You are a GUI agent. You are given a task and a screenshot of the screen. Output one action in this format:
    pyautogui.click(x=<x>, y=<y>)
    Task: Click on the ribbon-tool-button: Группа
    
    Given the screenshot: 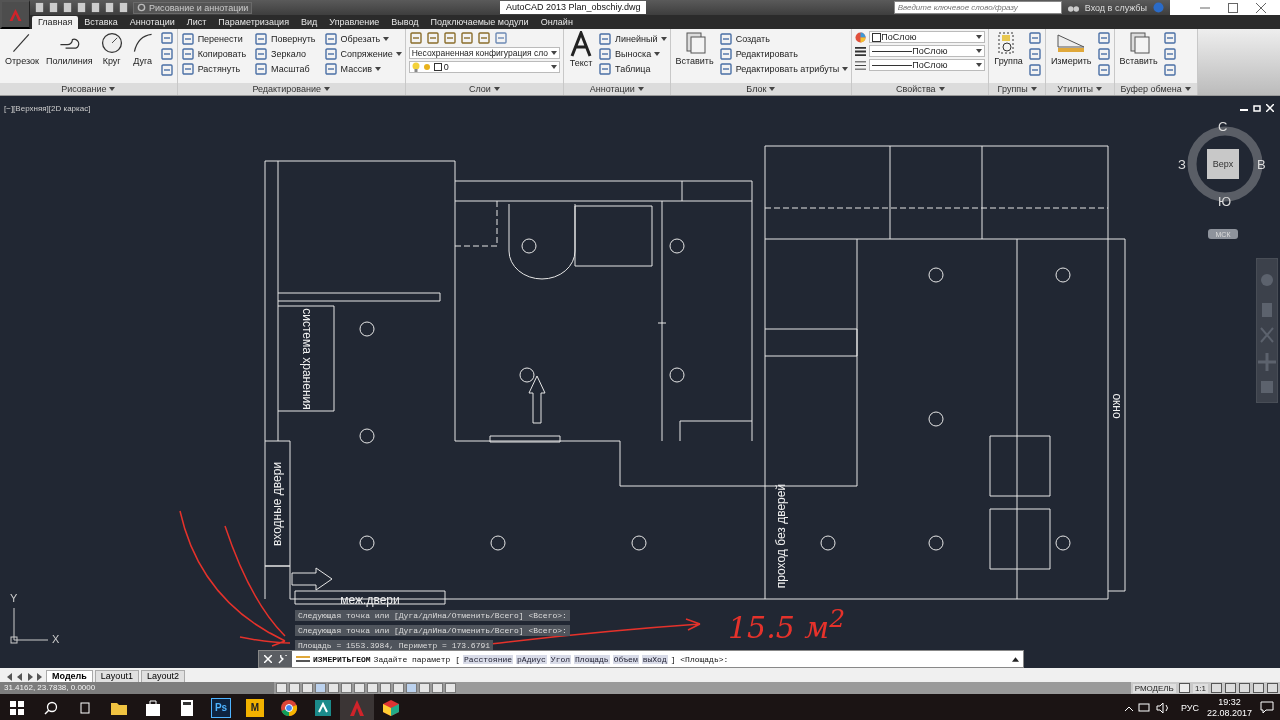 What is the action you would take?
    pyautogui.click(x=1008, y=48)
    